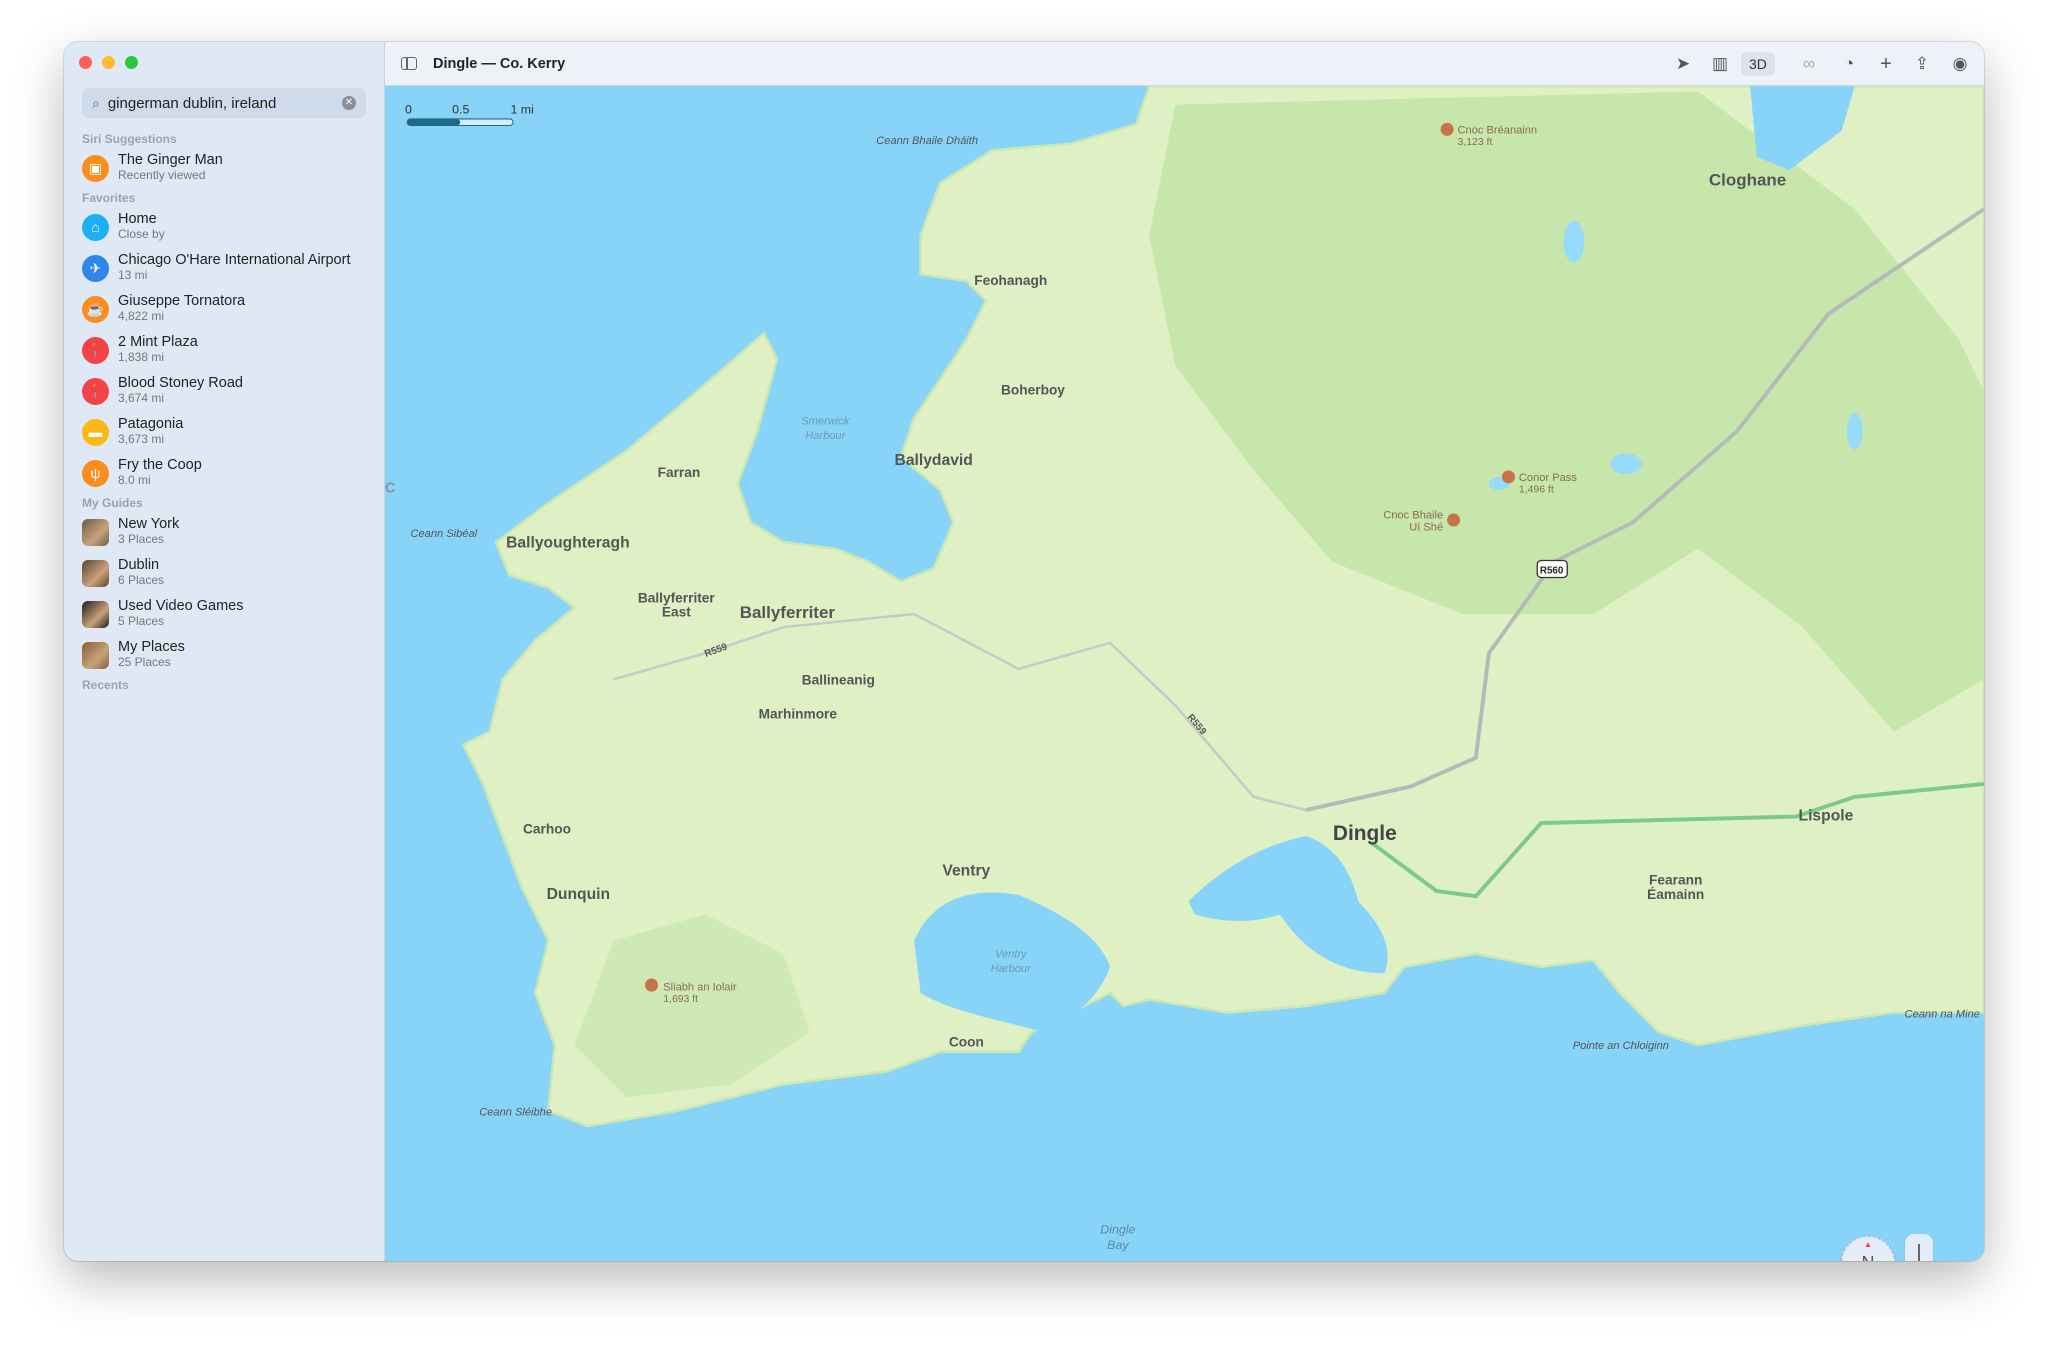 The width and height of the screenshot is (2048, 1345). What do you see at coordinates (182, 301) in the screenshot?
I see `item-title: Giuseppe Tornatora` at bounding box center [182, 301].